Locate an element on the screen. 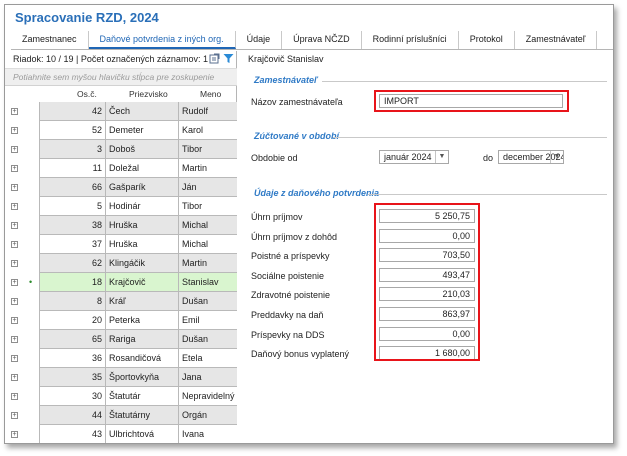 This screenshot has width=627, height=456. table-row: +44 Štatutárny Orgán is located at coordinates (121, 415).